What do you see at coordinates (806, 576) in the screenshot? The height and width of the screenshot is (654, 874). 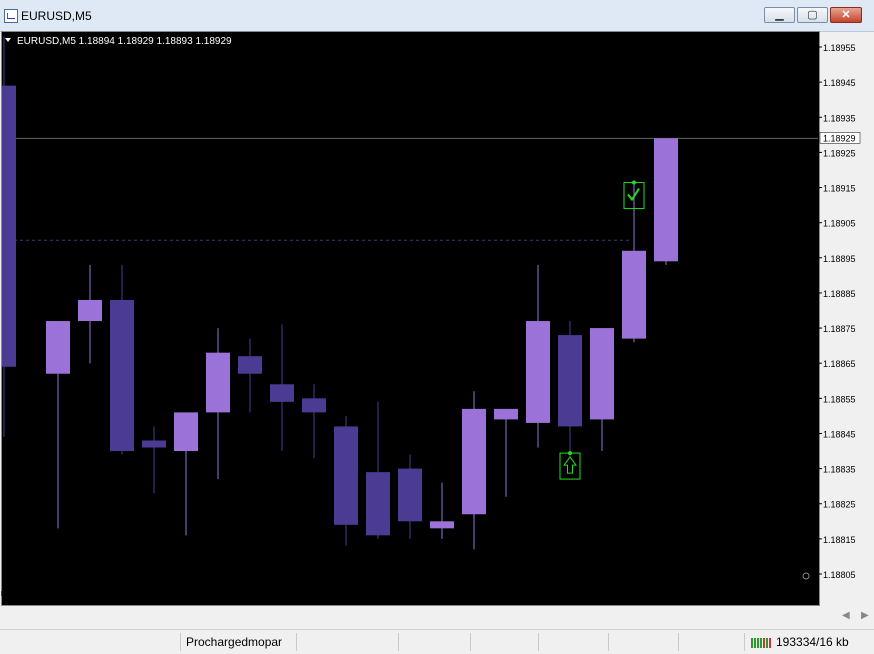 I see `expert-icon` at bounding box center [806, 576].